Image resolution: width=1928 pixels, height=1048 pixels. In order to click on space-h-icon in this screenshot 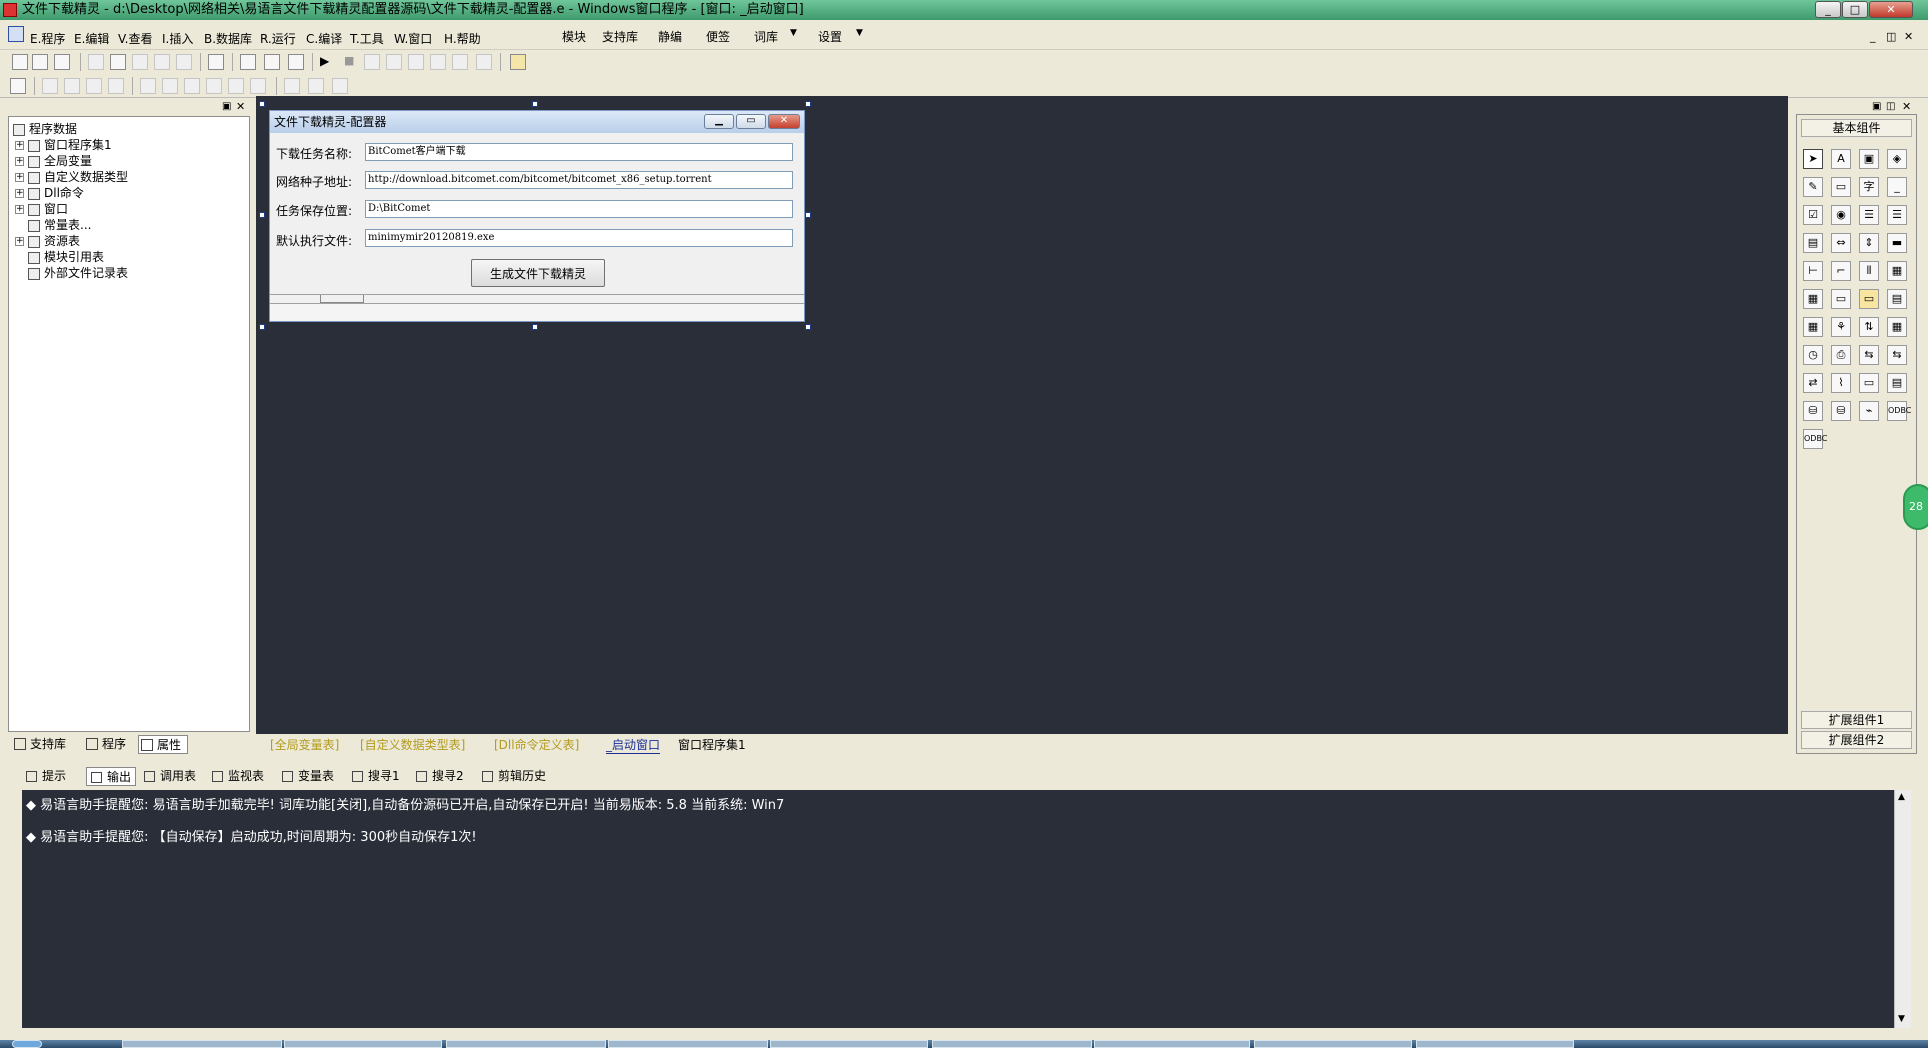, I will do `click(214, 86)`.